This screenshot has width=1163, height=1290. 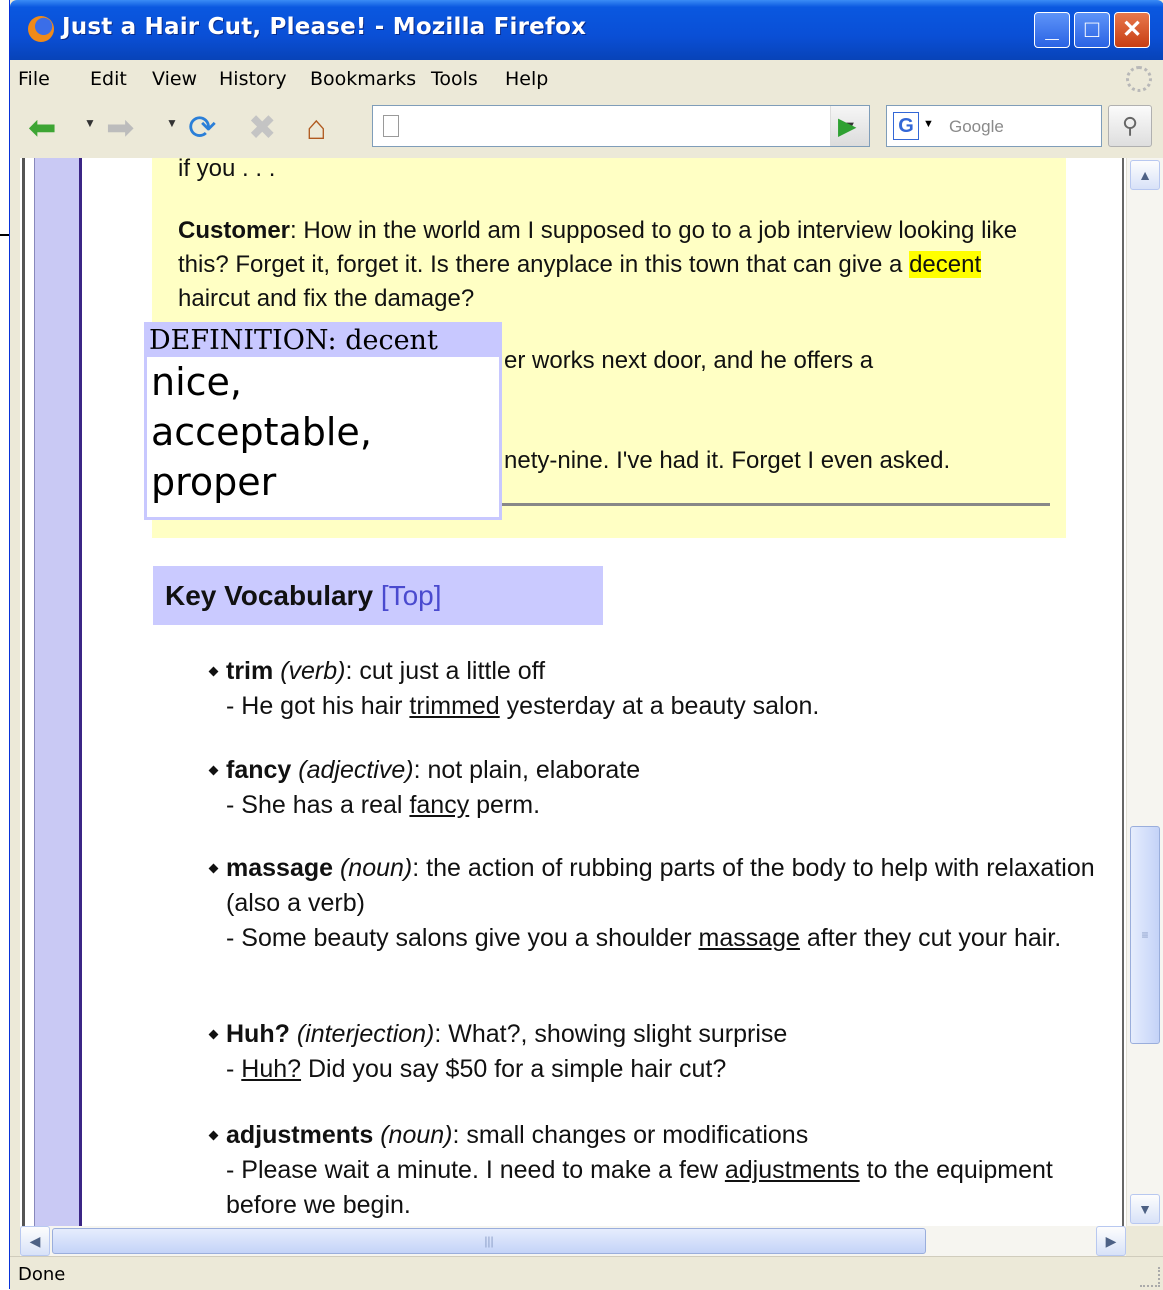 What do you see at coordinates (234, 230) in the screenshot?
I see `speaker-label: Customer` at bounding box center [234, 230].